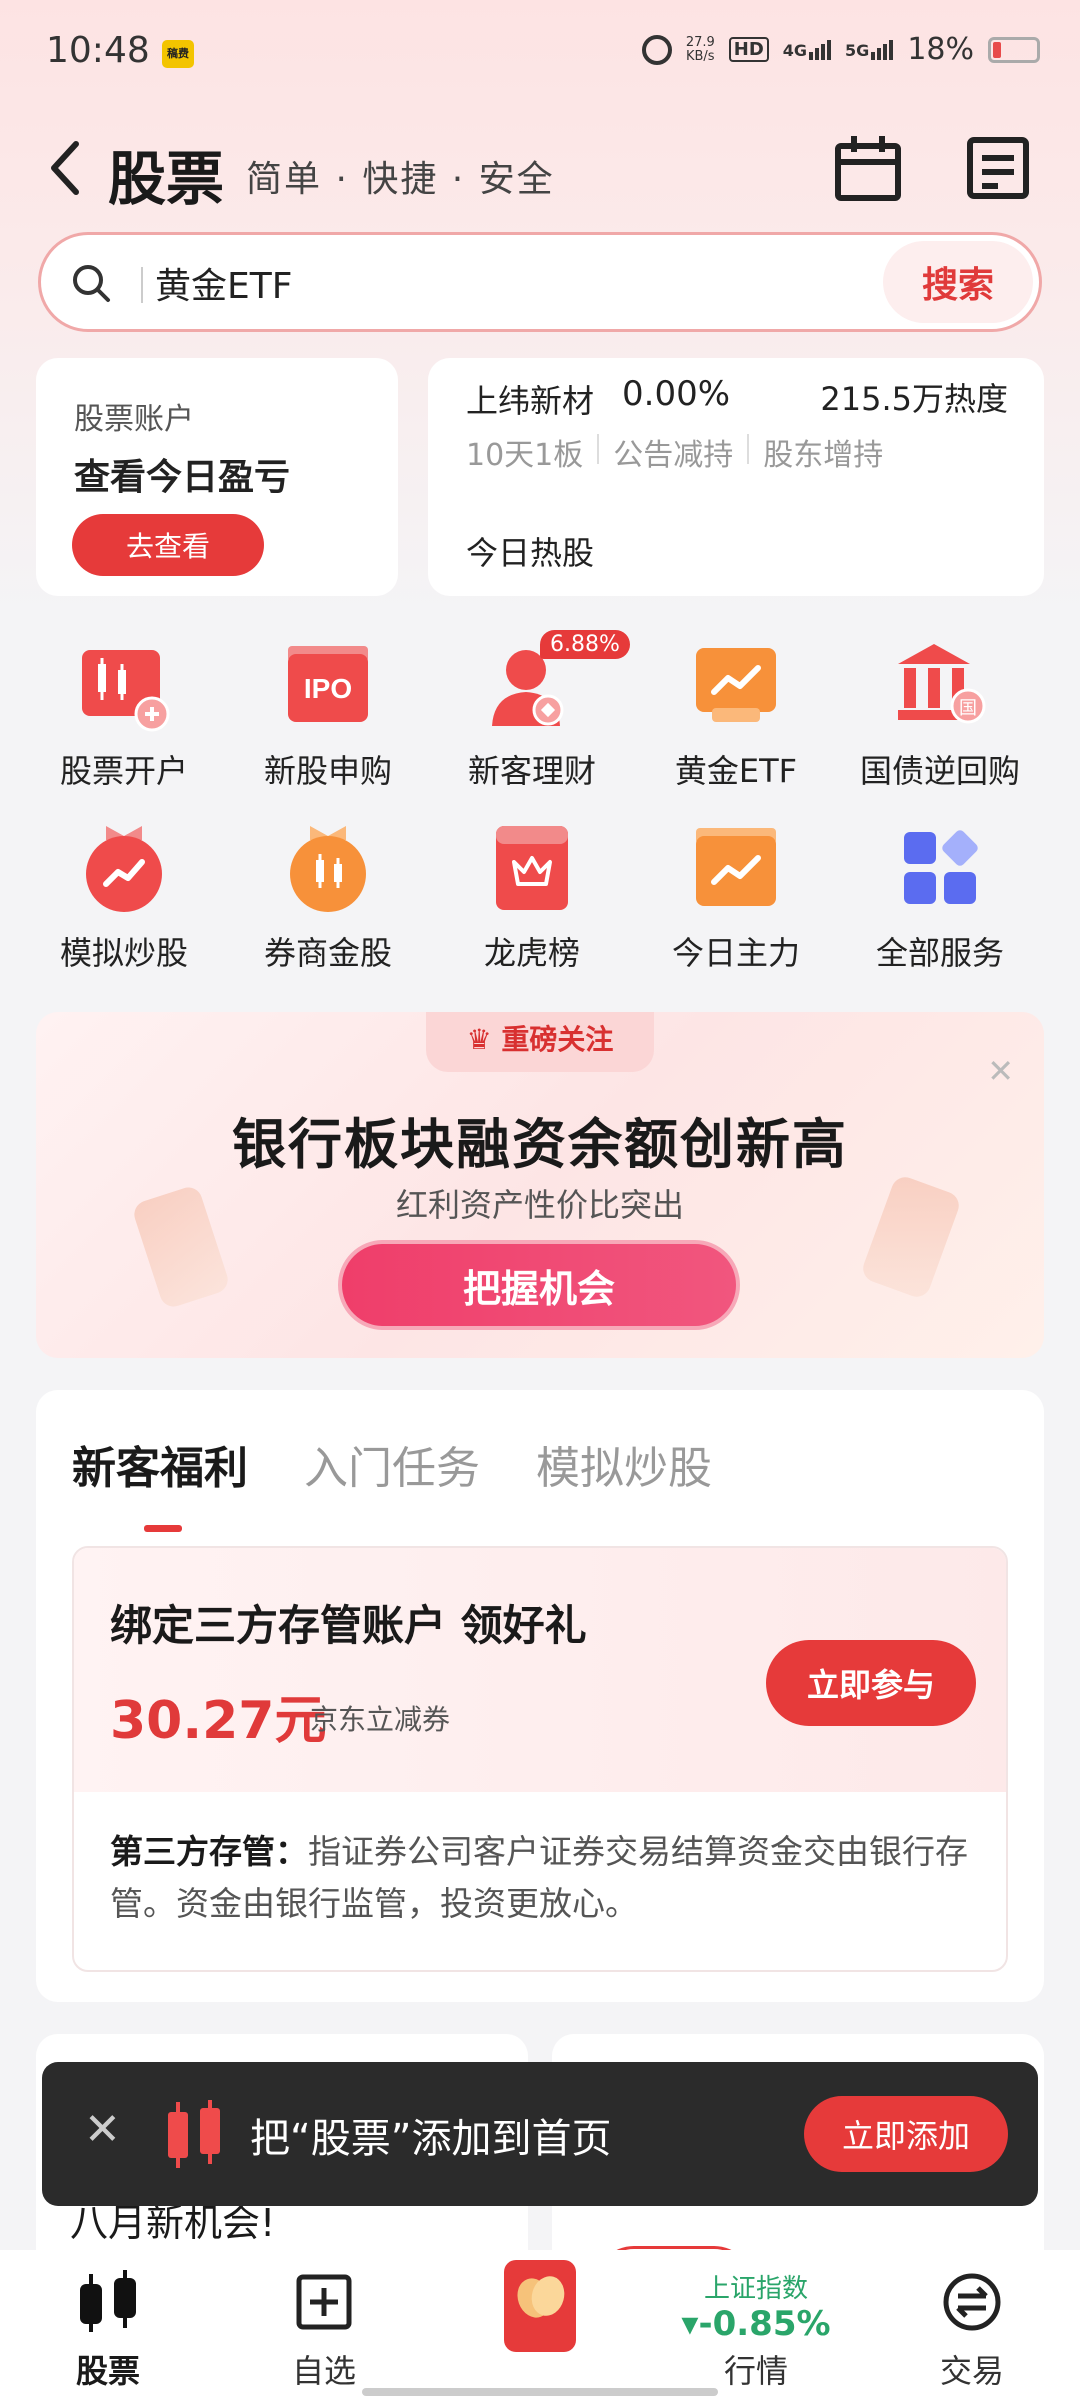  Describe the element at coordinates (168, 545) in the screenshot. I see `view-pnl-button: 去查看` at that location.